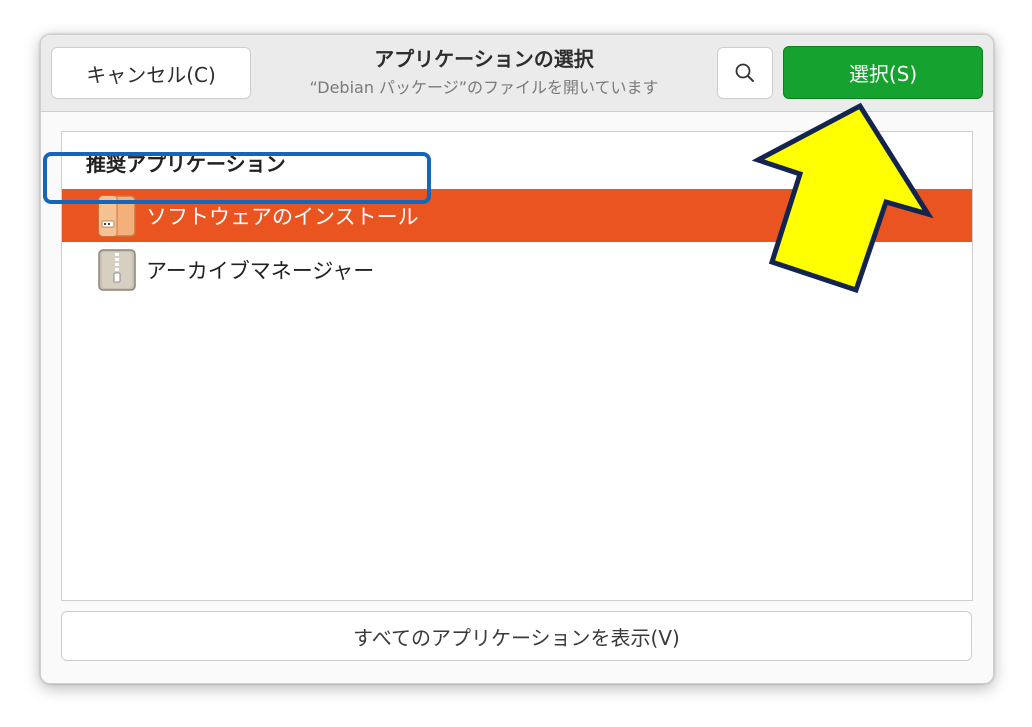 This screenshot has width=1032, height=727. I want to click on show-all-label: すべてのアプリケーションを表示(V), so click(516, 637).